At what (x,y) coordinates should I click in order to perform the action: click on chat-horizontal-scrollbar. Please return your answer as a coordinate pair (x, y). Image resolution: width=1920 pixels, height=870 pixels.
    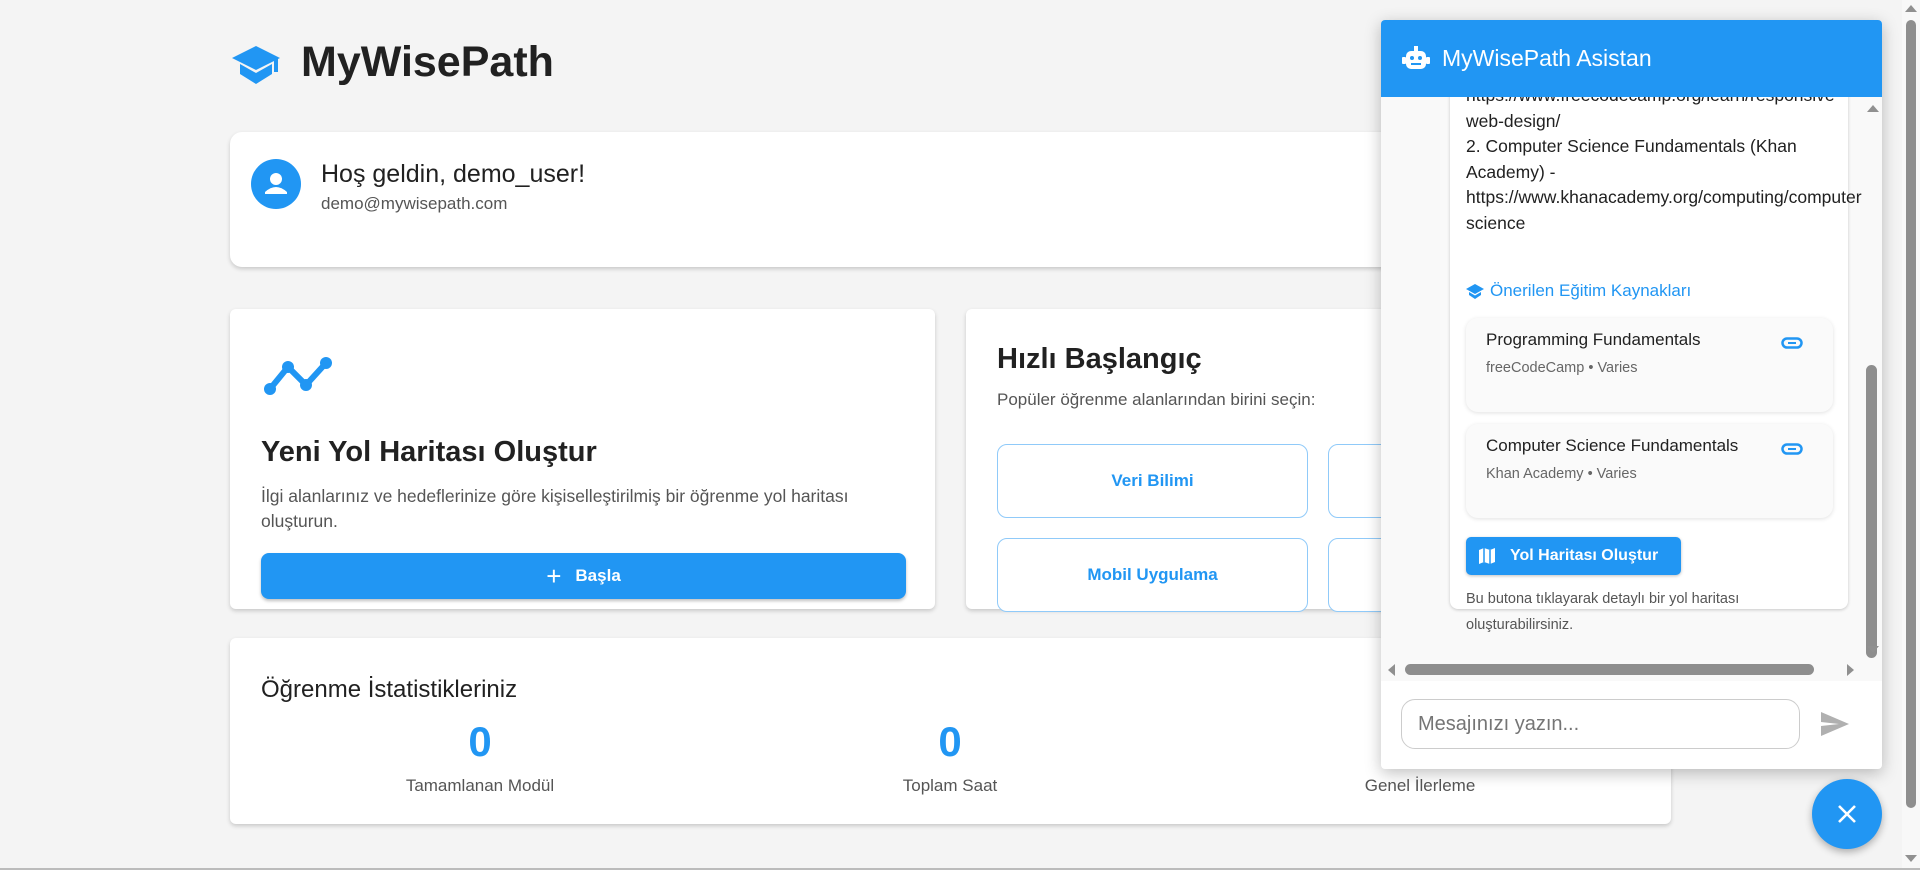
    Looking at the image, I should click on (1631, 663).